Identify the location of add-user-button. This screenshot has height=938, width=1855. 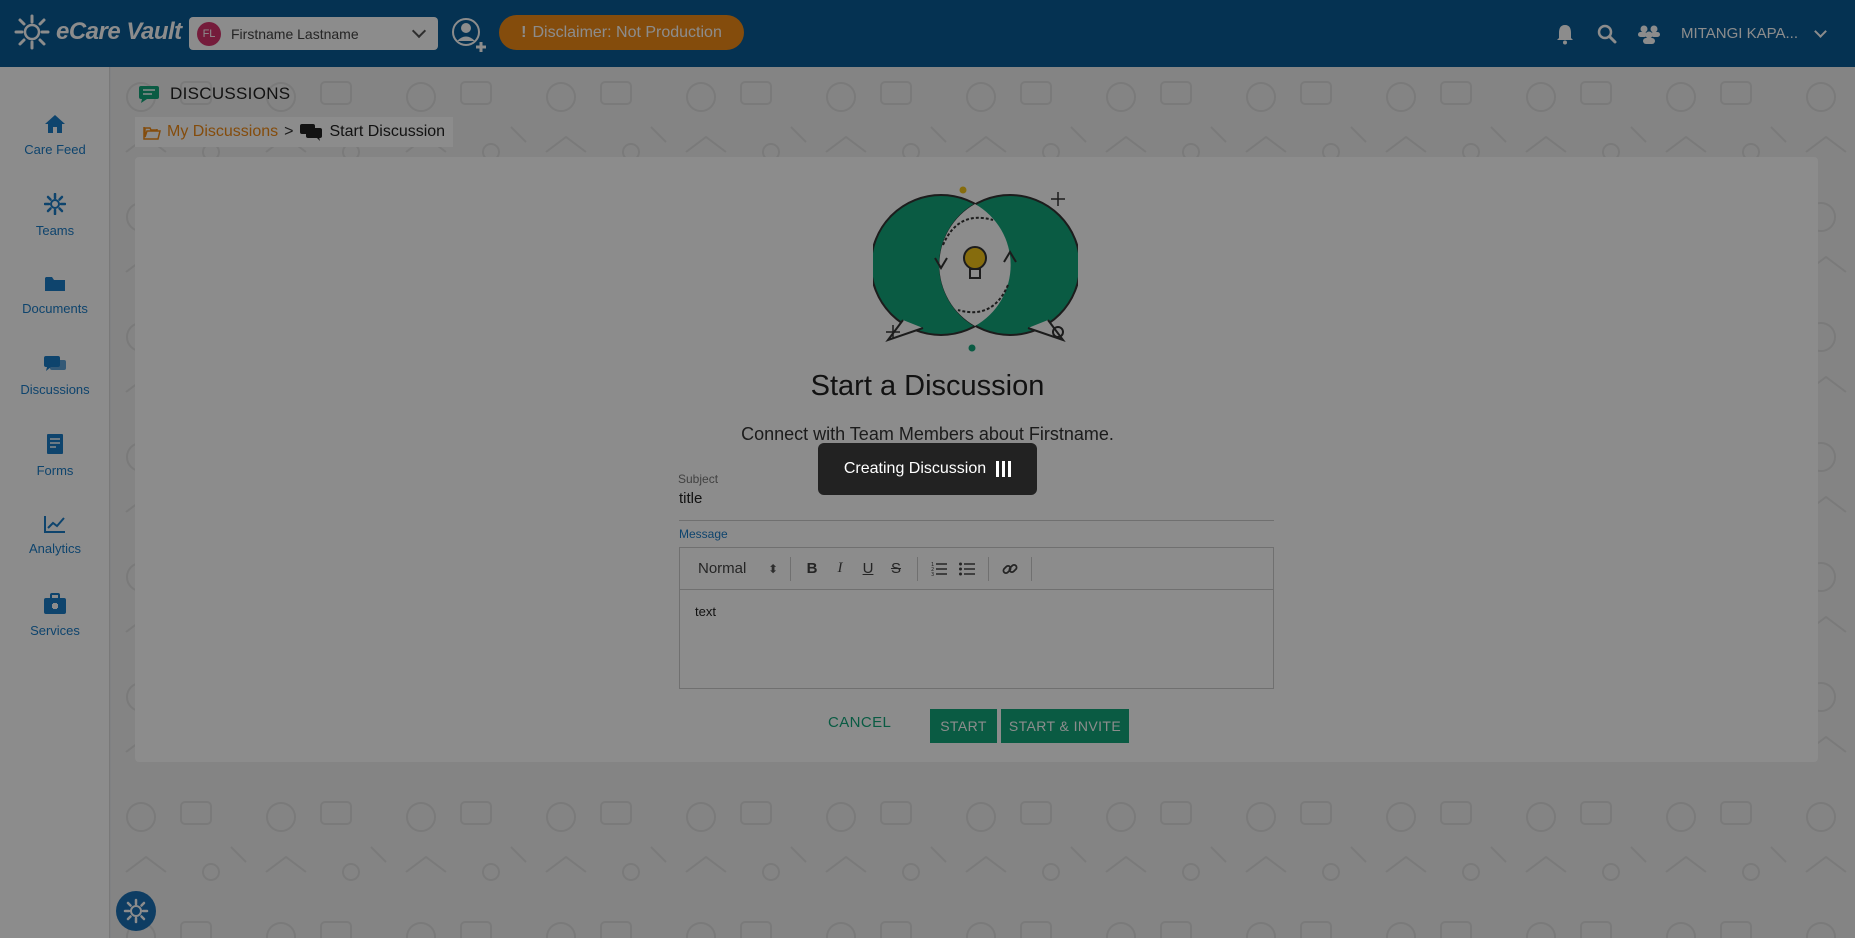
(470, 35).